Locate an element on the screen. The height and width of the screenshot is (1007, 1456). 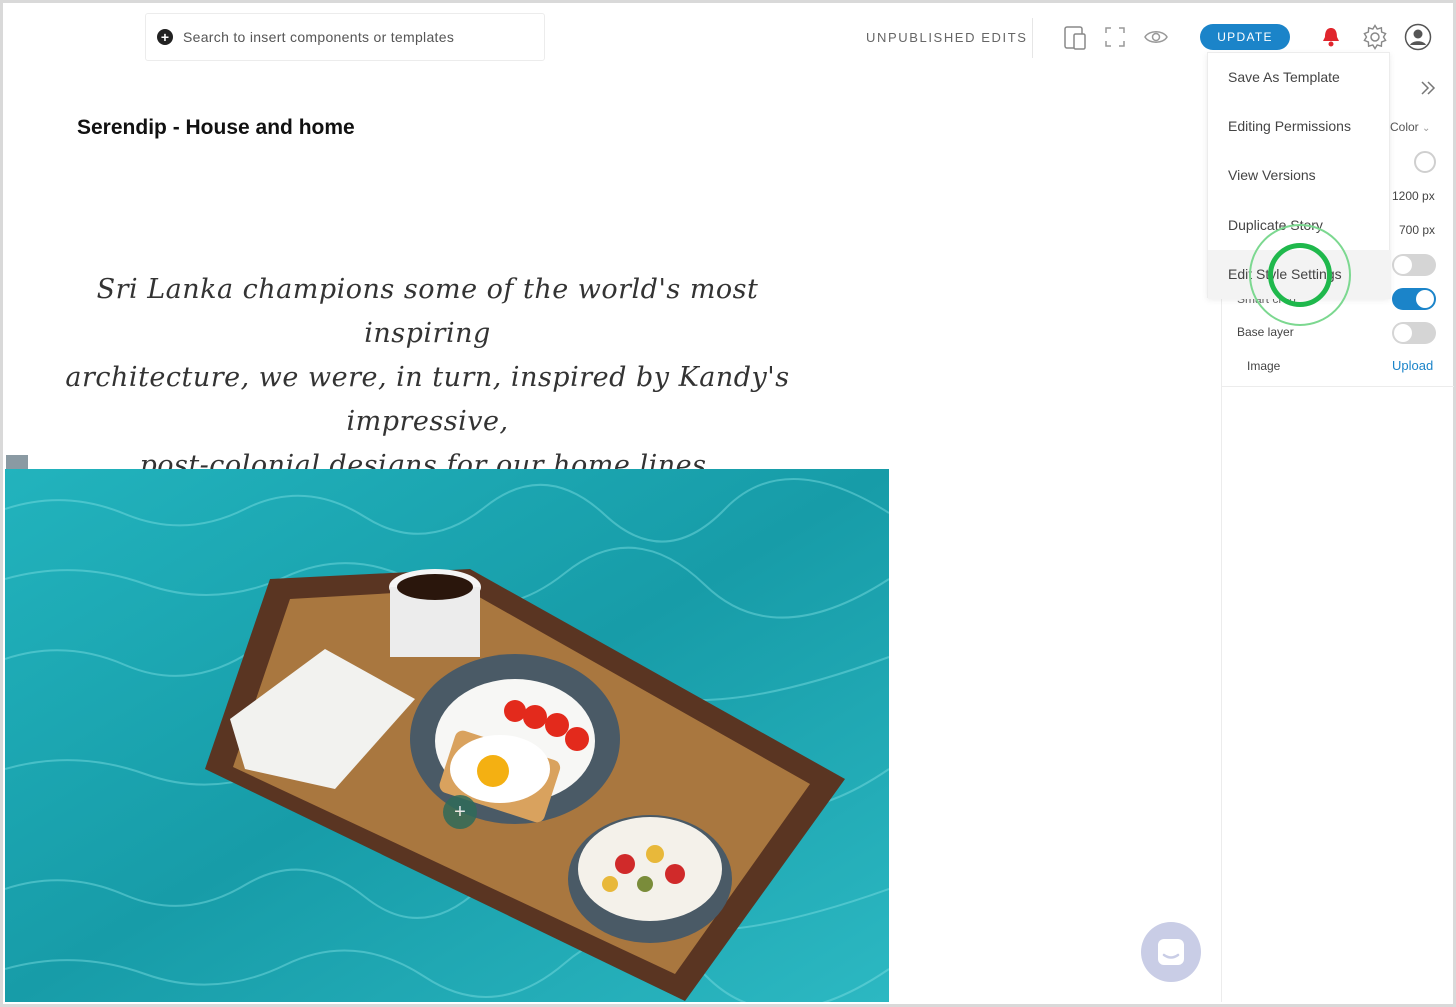
user-avatar-icon is located at coordinates (1418, 37).